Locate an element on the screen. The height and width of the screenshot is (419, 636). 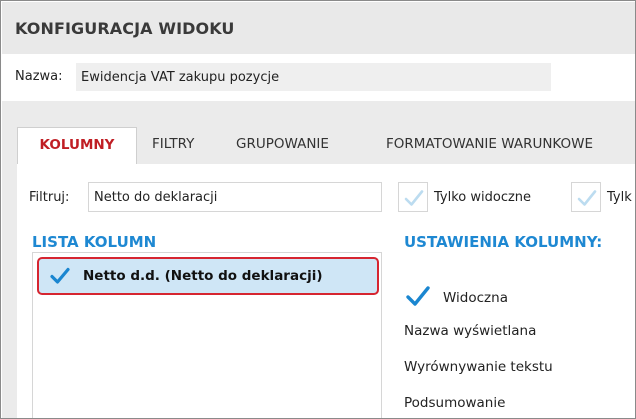
list-item-label: Netto d.d. (Netto do deklaracji) is located at coordinates (203, 276).